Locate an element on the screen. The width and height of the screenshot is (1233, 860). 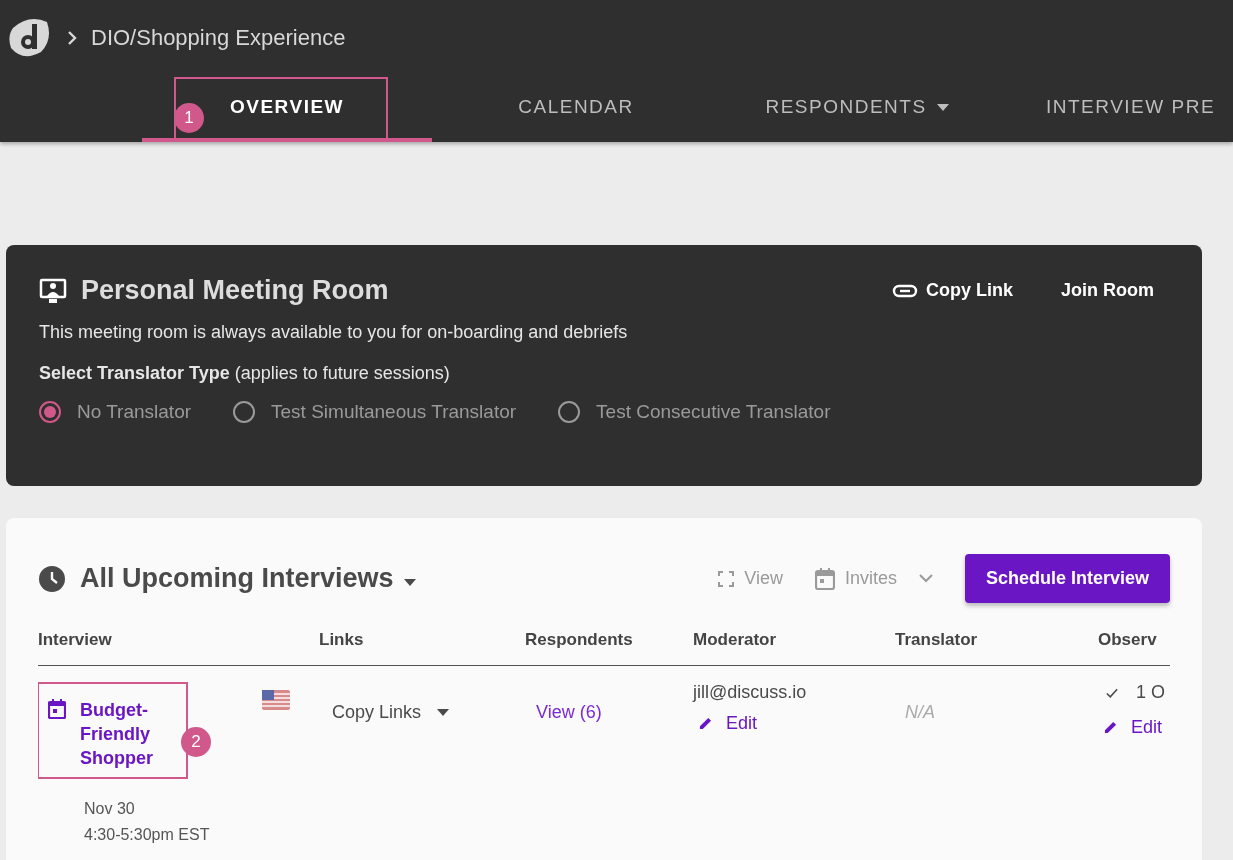
logo-icon is located at coordinates (29, 38).